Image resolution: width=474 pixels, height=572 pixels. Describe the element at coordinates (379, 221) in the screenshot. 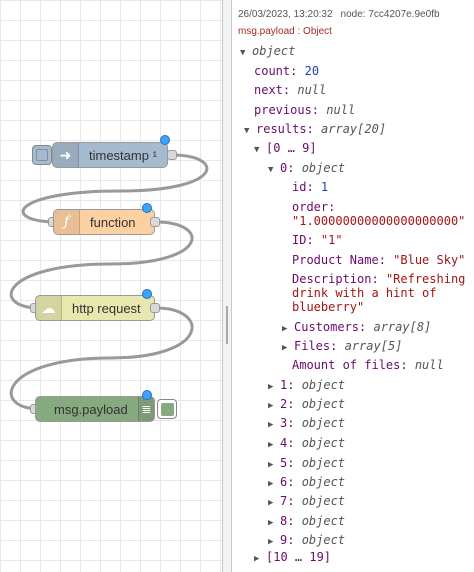

I see `tree-value: "1.00000000000000000000"` at that location.